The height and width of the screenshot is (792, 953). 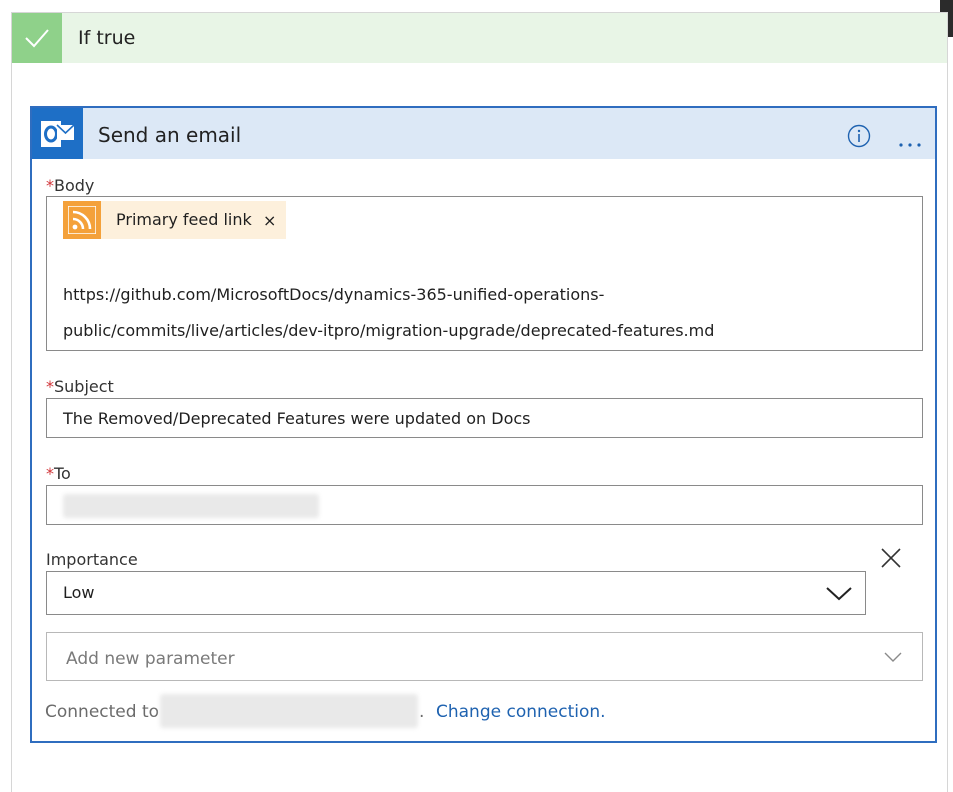 What do you see at coordinates (79, 592) in the screenshot?
I see `importance-value: Low` at bounding box center [79, 592].